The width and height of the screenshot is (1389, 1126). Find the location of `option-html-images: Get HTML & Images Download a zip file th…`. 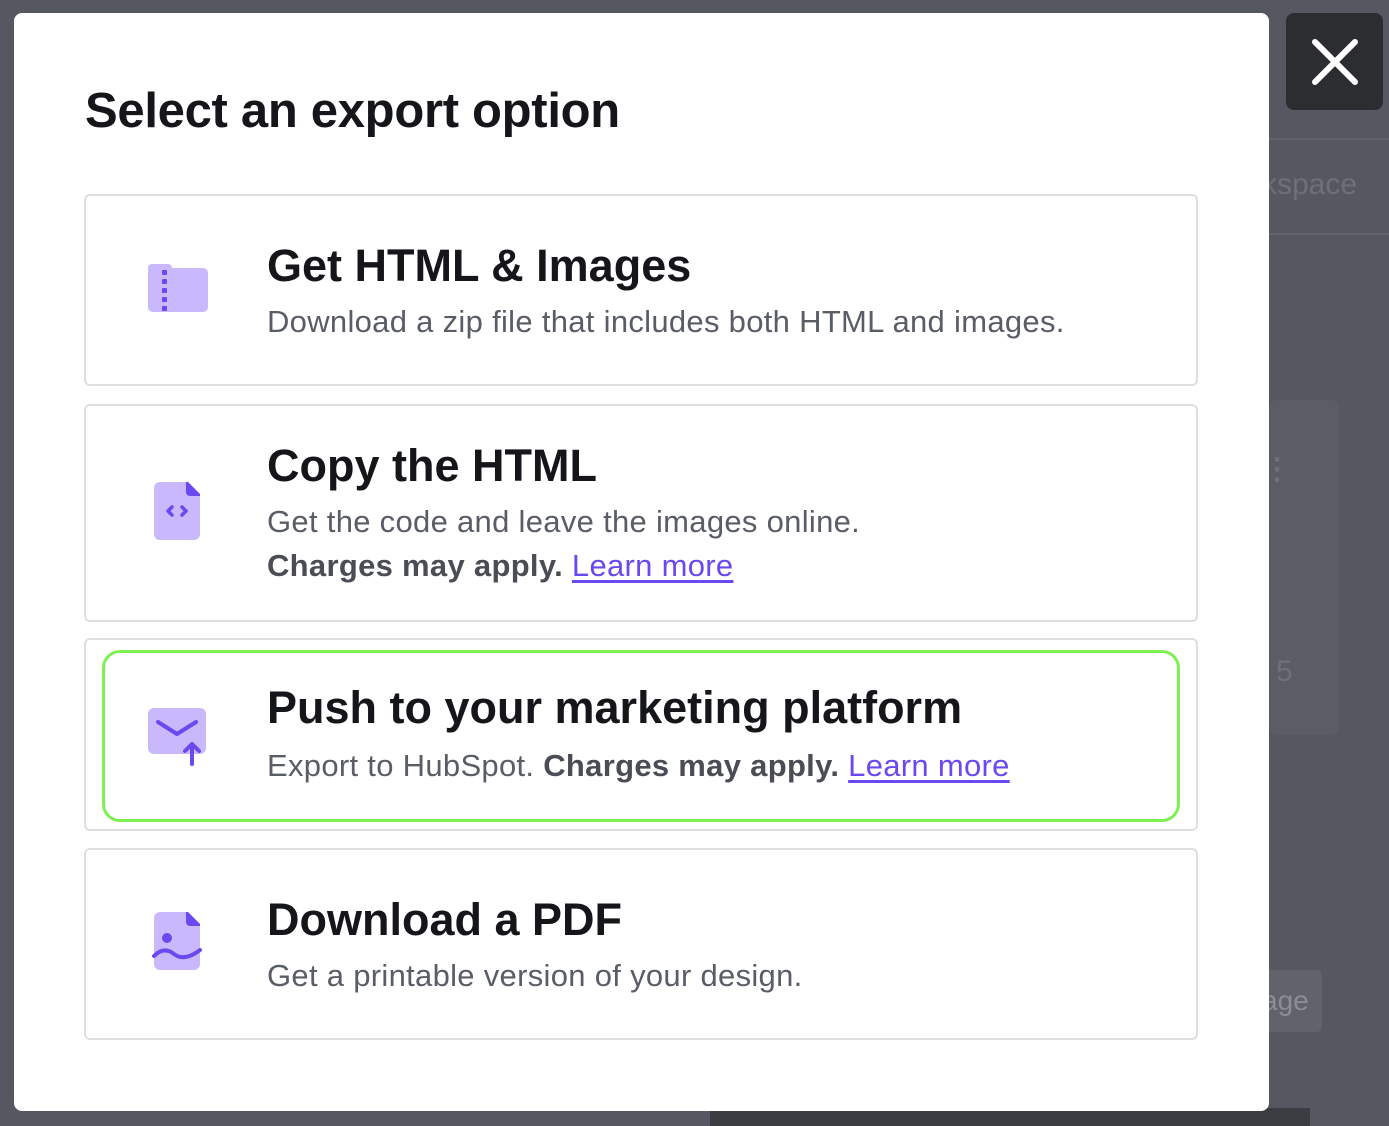

option-html-images: Get HTML & Images Download a zip file th… is located at coordinates (641, 290).